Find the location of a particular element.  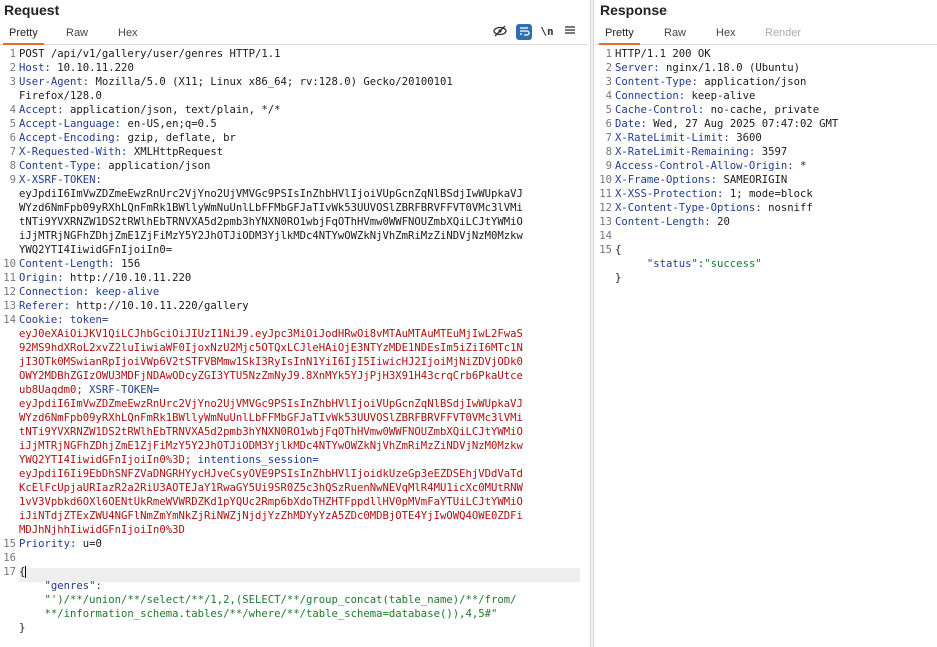

code-line: Connection: keep-alive is located at coordinates (301, 292).